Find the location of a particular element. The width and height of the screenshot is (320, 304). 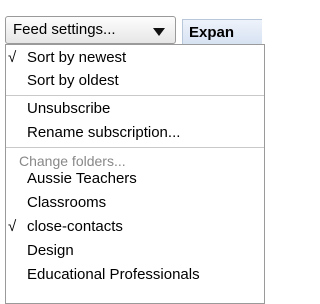

menu-item-label: Unsubscribe is located at coordinates (69, 108).